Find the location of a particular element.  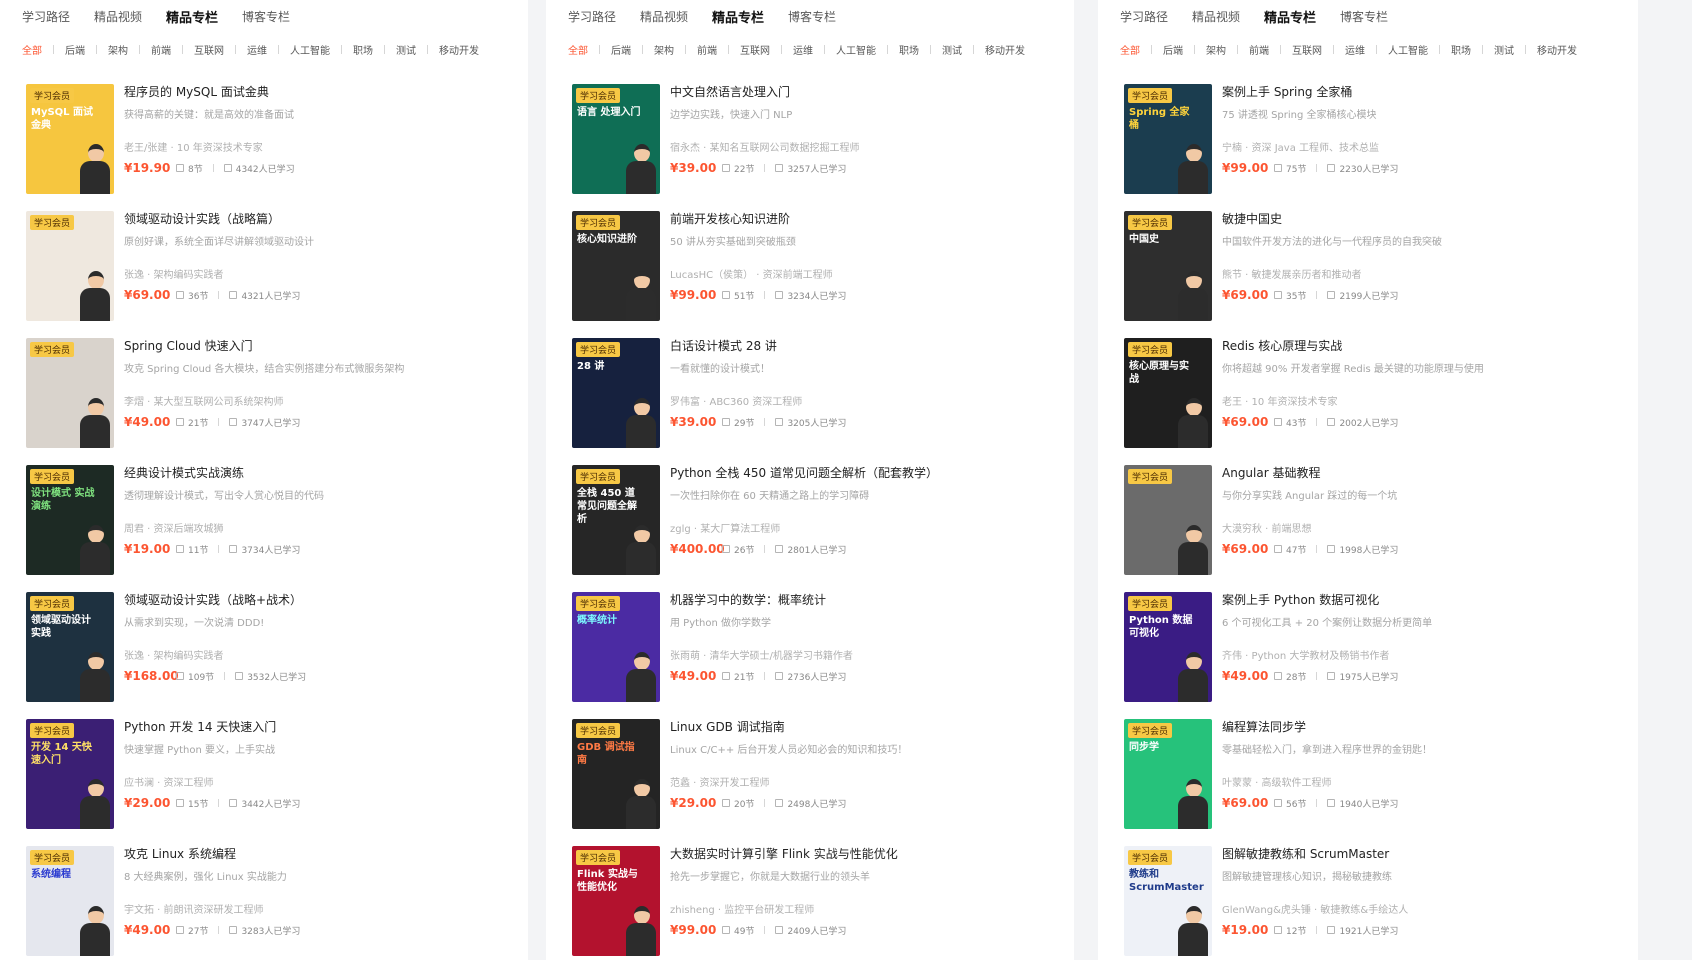

course-cover: 学习会员 语言 处理入门 is located at coordinates (616, 139).